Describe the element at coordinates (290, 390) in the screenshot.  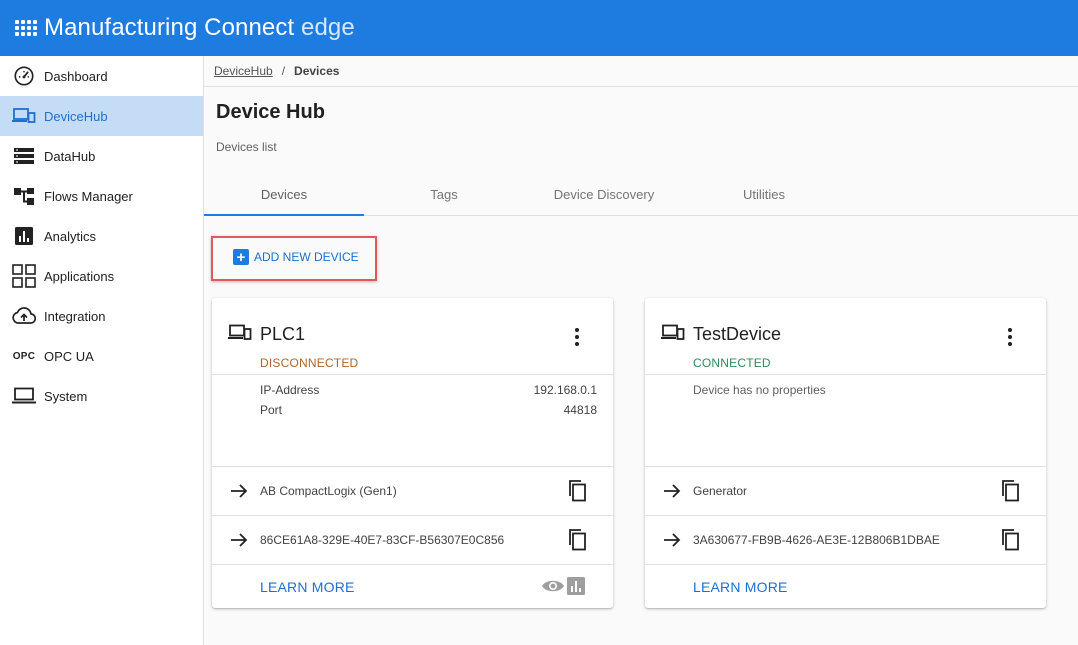
I see `property-key: IP-Address` at that location.